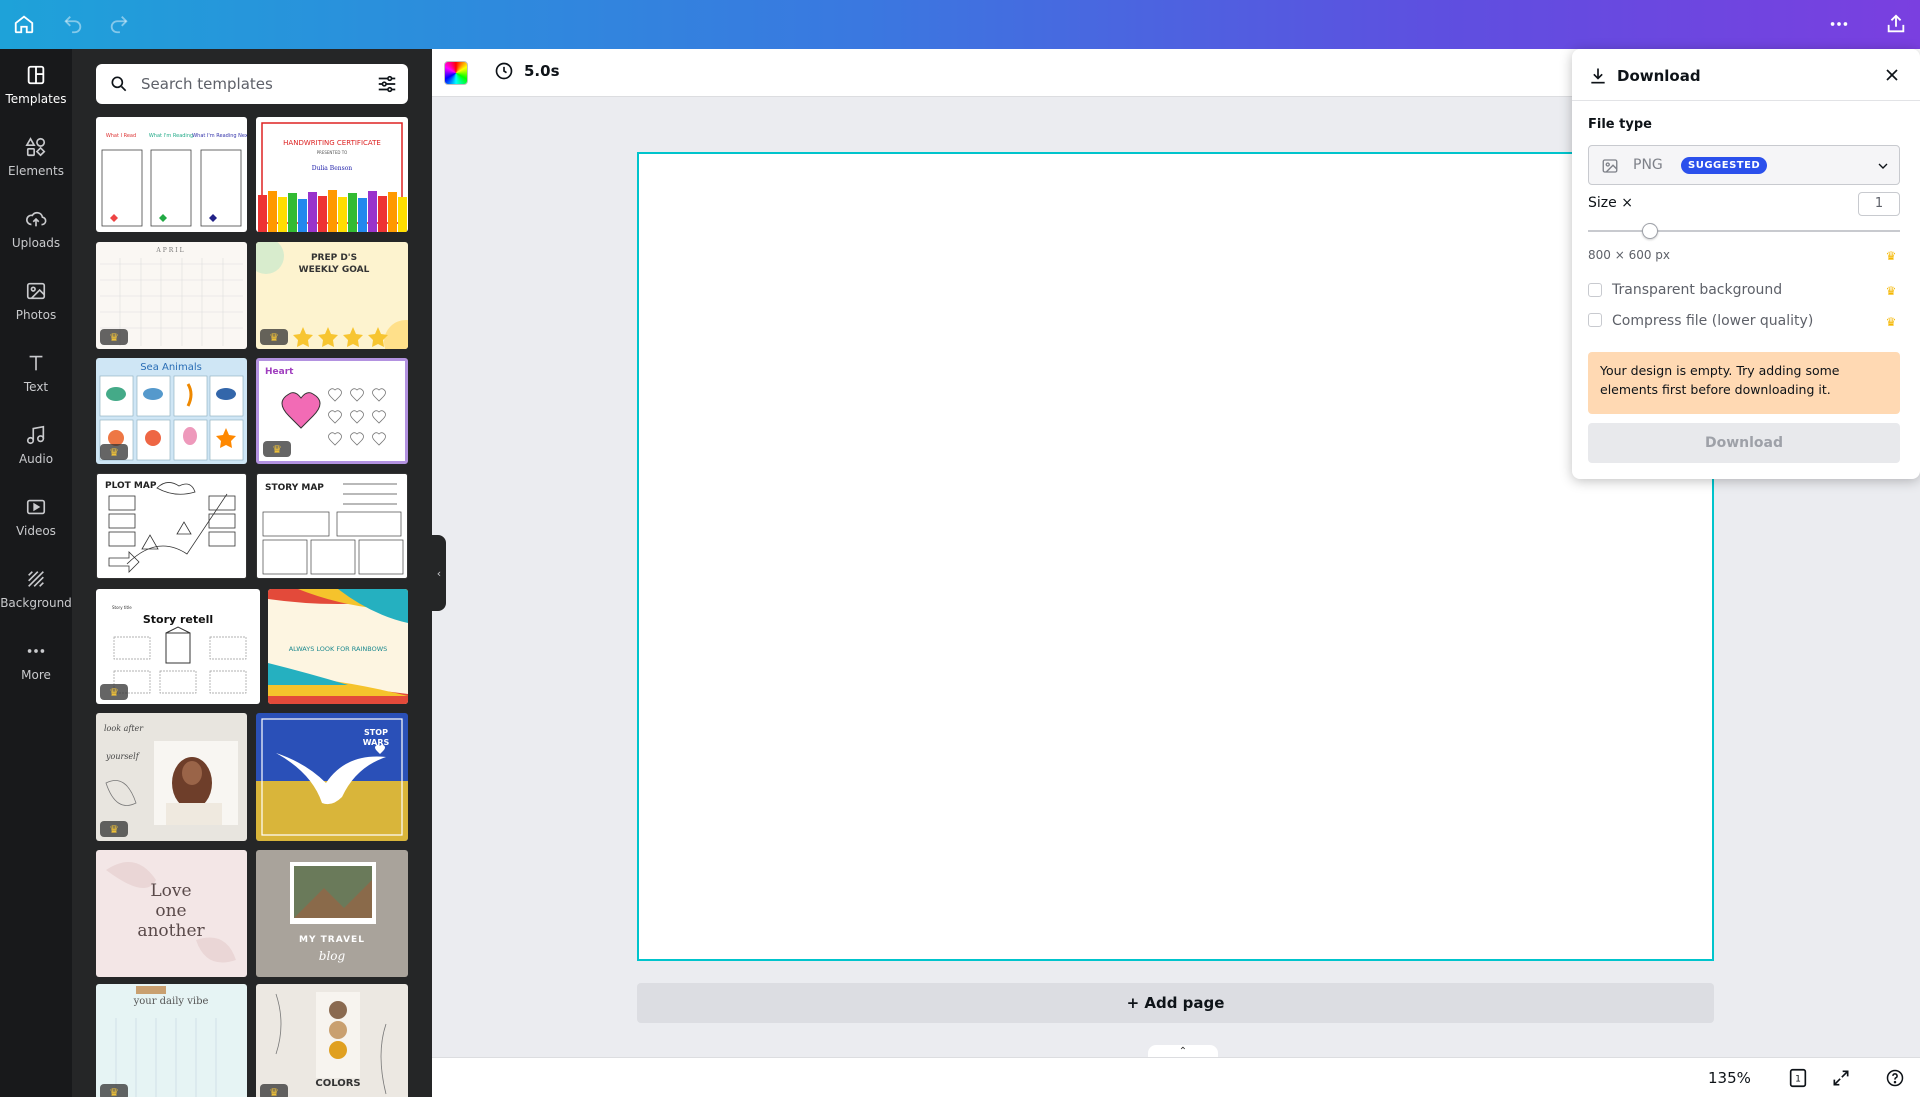  Describe the element at coordinates (171, 295) in the screenshot. I see `template-card: APRIL ♛` at that location.